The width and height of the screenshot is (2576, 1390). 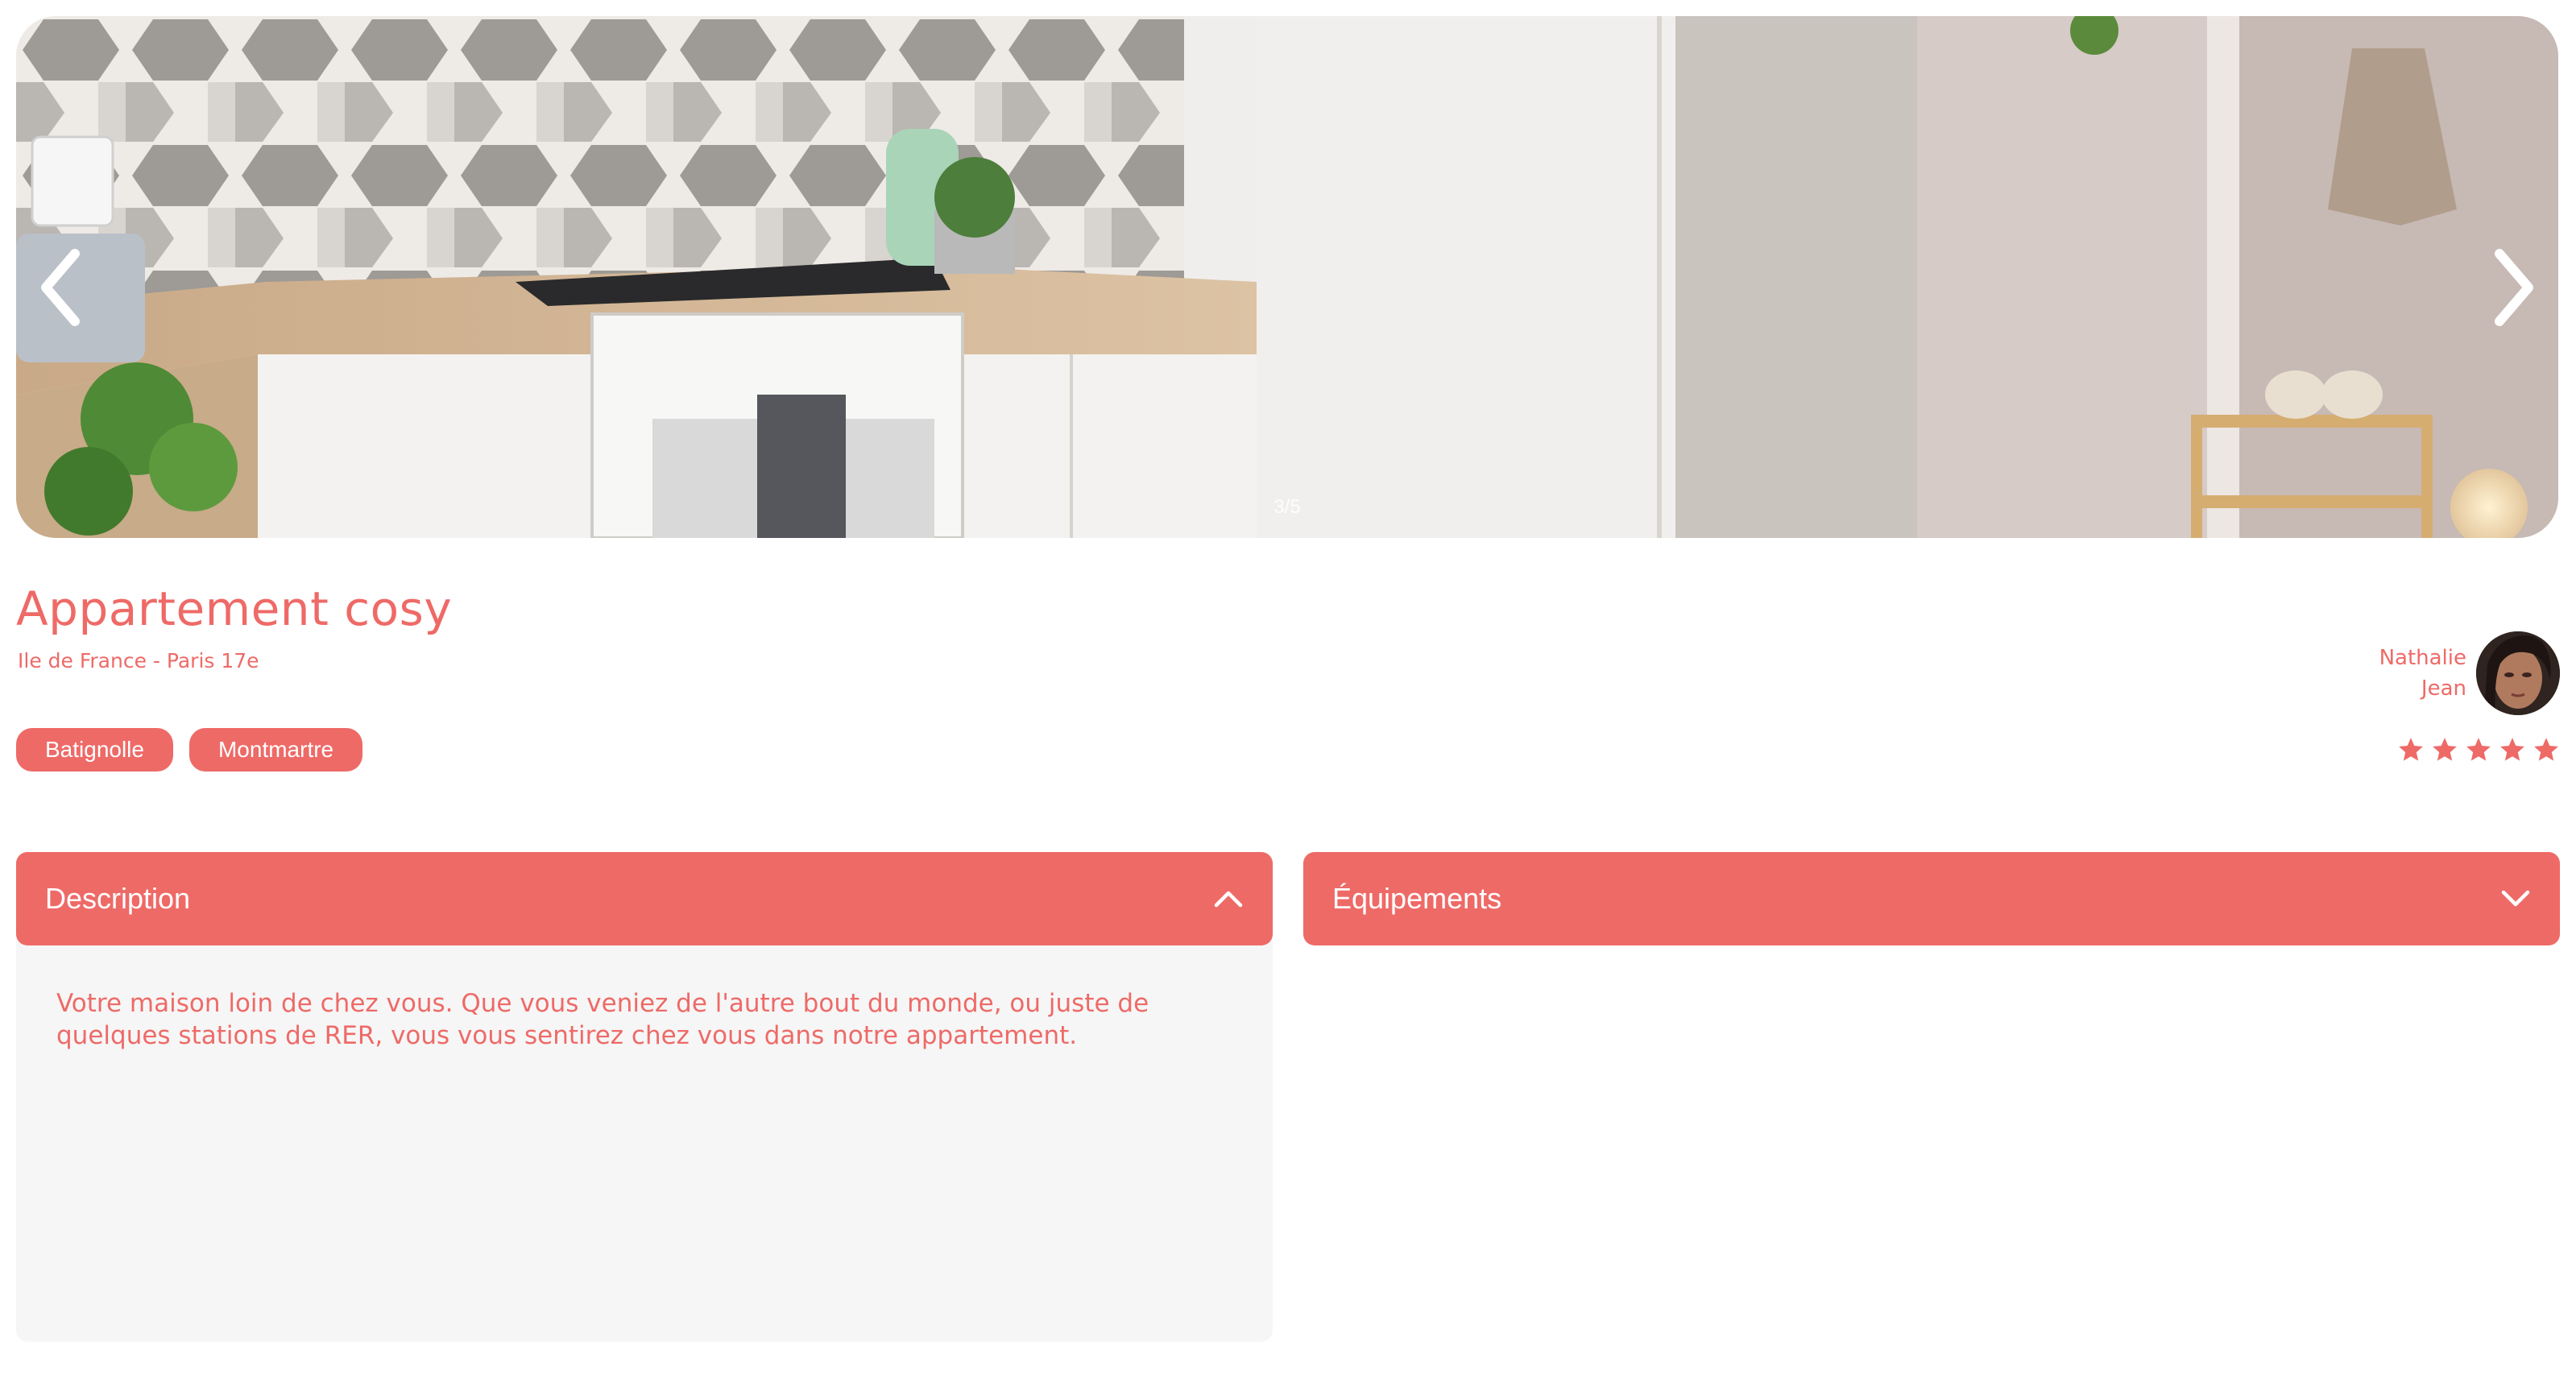 What do you see at coordinates (2515, 898) in the screenshot?
I see `chevron-down-icon` at bounding box center [2515, 898].